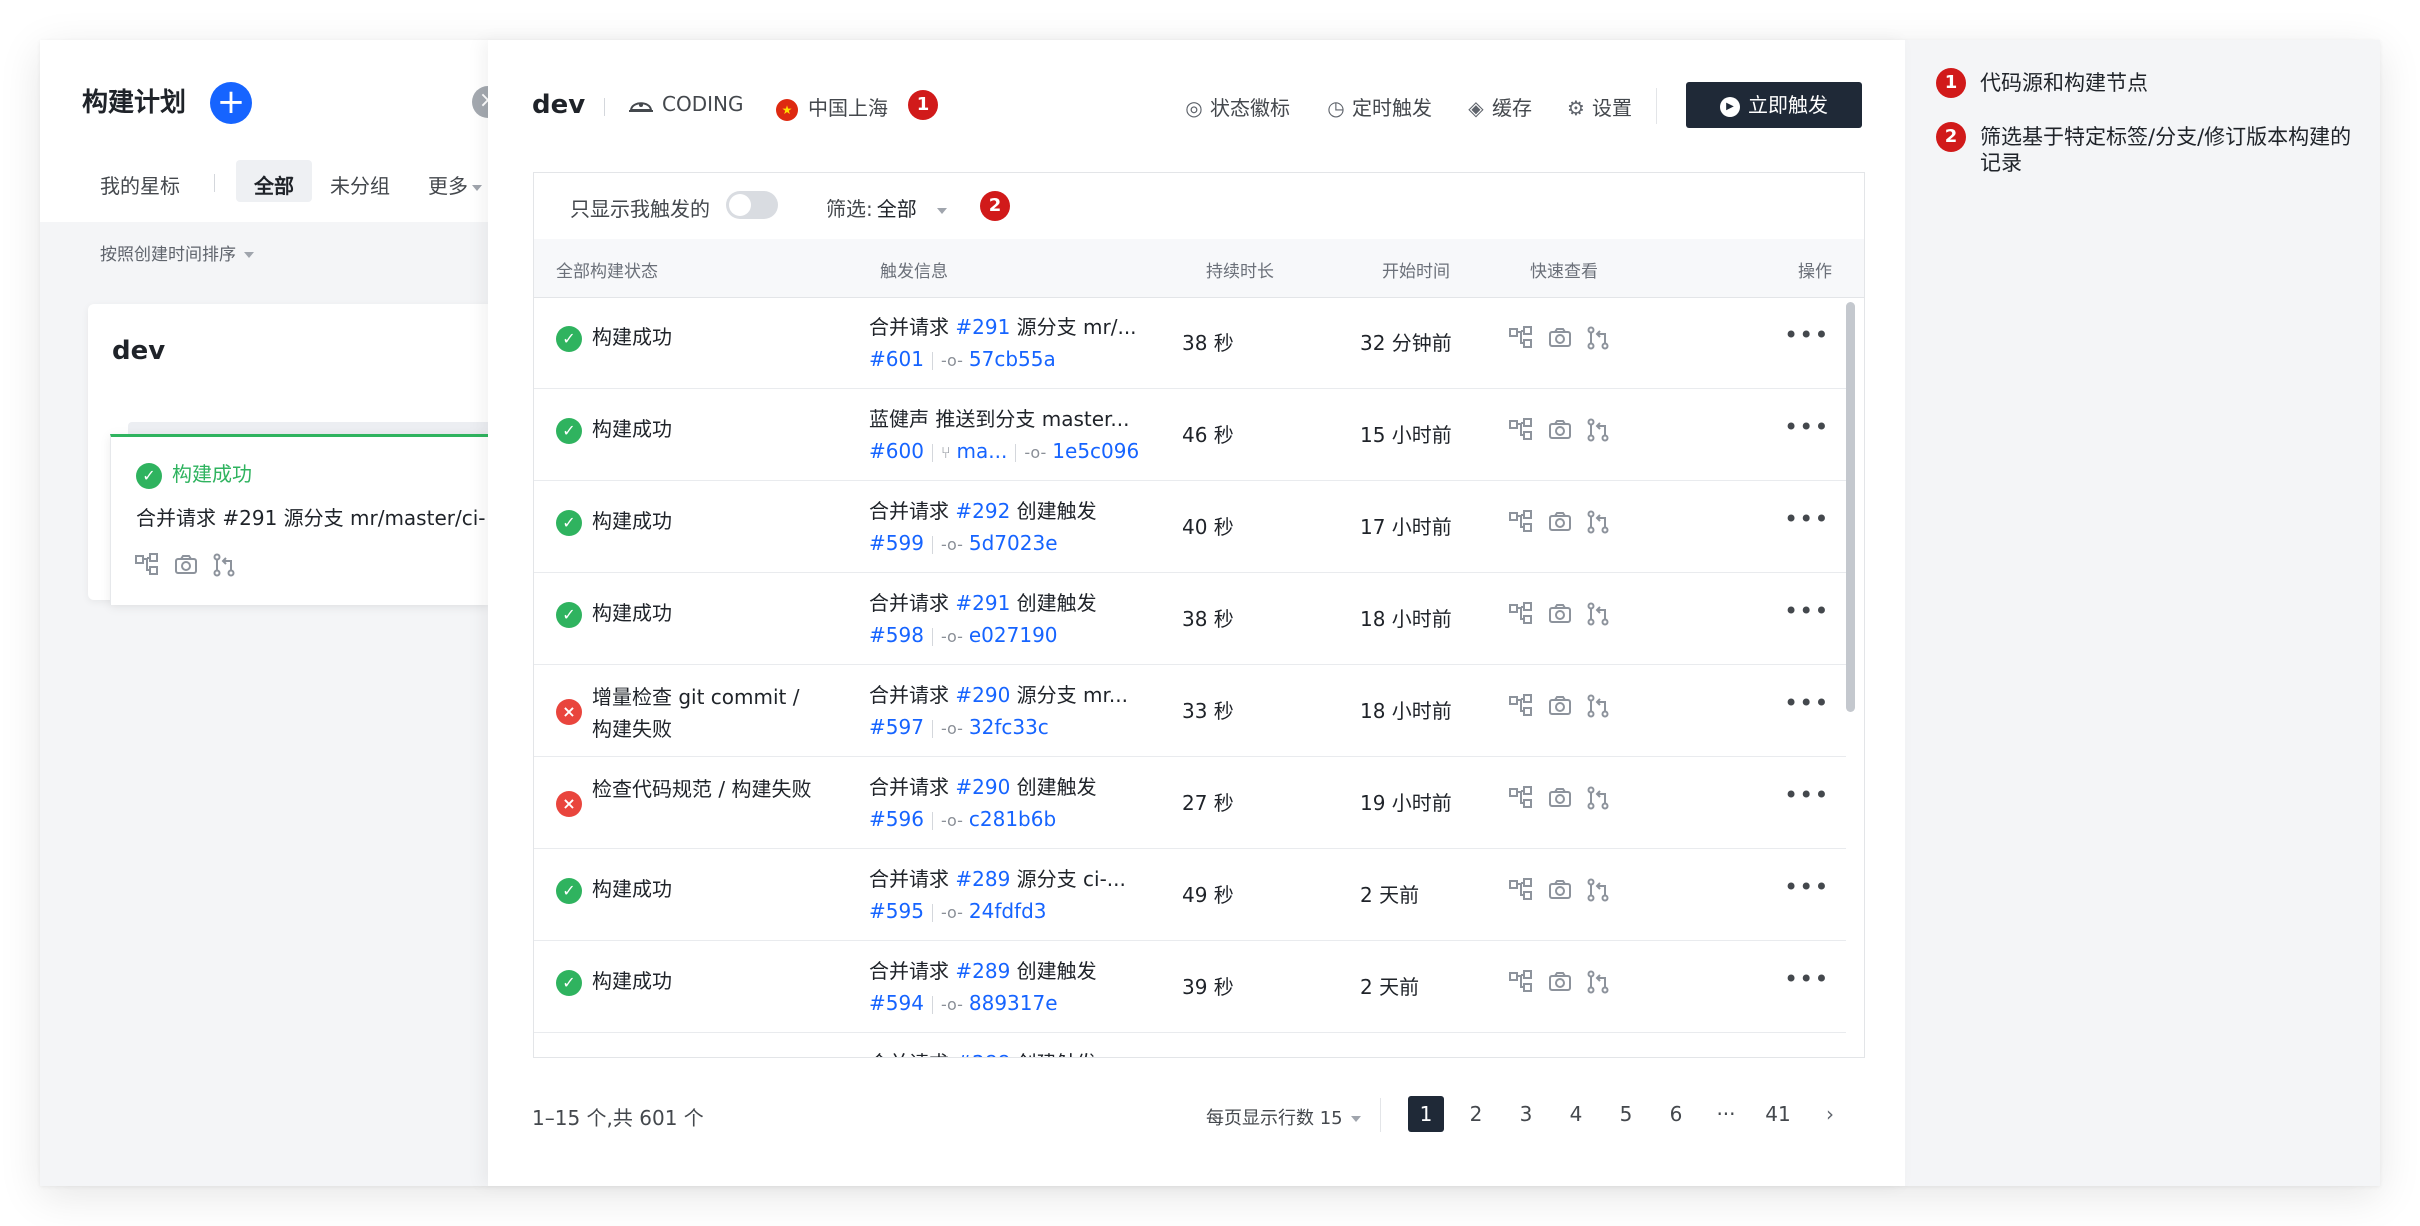  What do you see at coordinates (958, 911) in the screenshot?
I see `build-info: #595 -o- 24fdfd3` at bounding box center [958, 911].